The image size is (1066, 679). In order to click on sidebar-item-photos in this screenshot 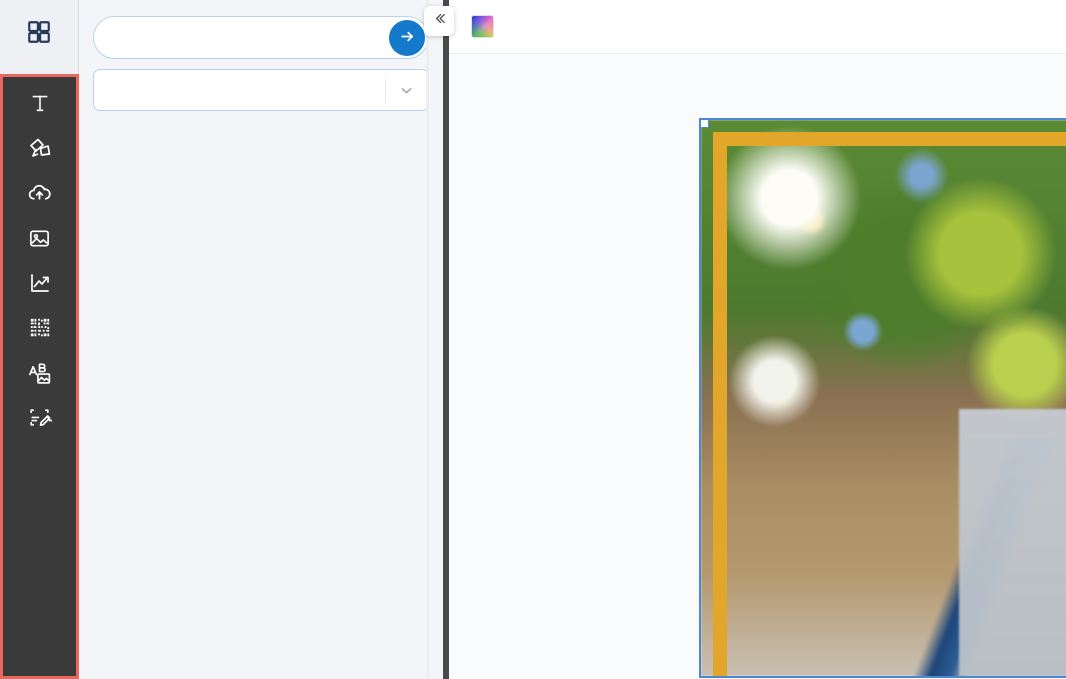, I will do `click(39, 238)`.